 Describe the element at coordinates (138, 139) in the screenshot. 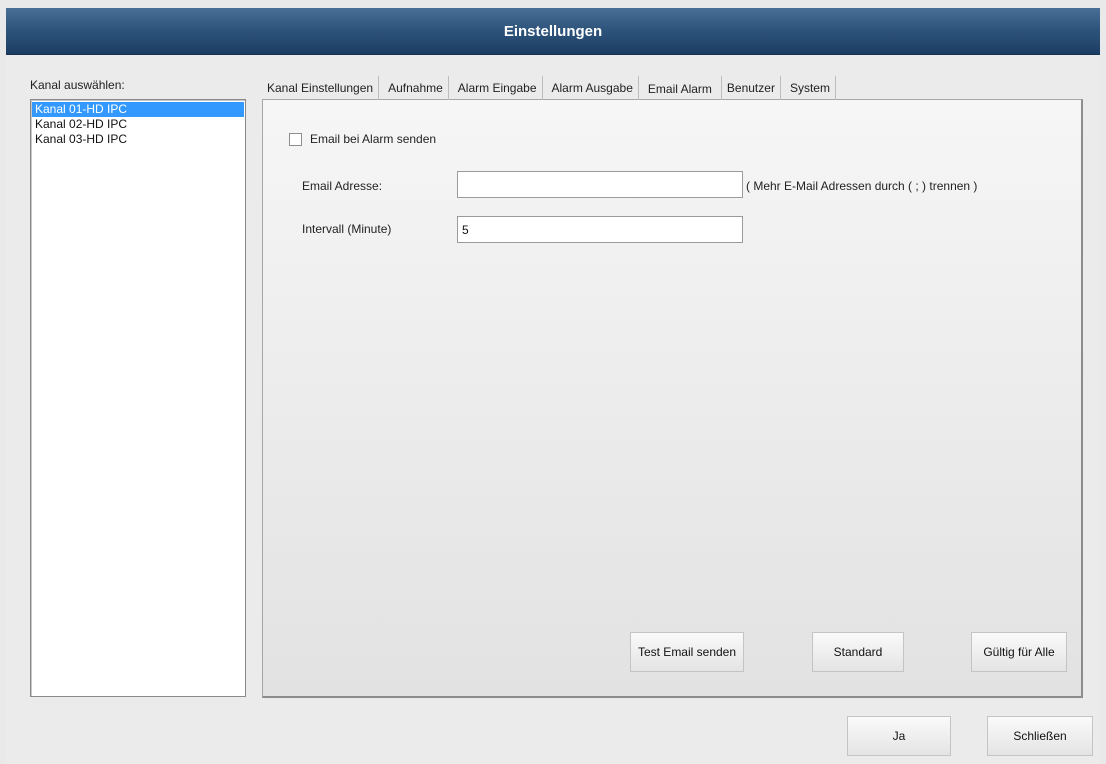

I see `channel-item-03: Kanal 03-HD IPC` at that location.